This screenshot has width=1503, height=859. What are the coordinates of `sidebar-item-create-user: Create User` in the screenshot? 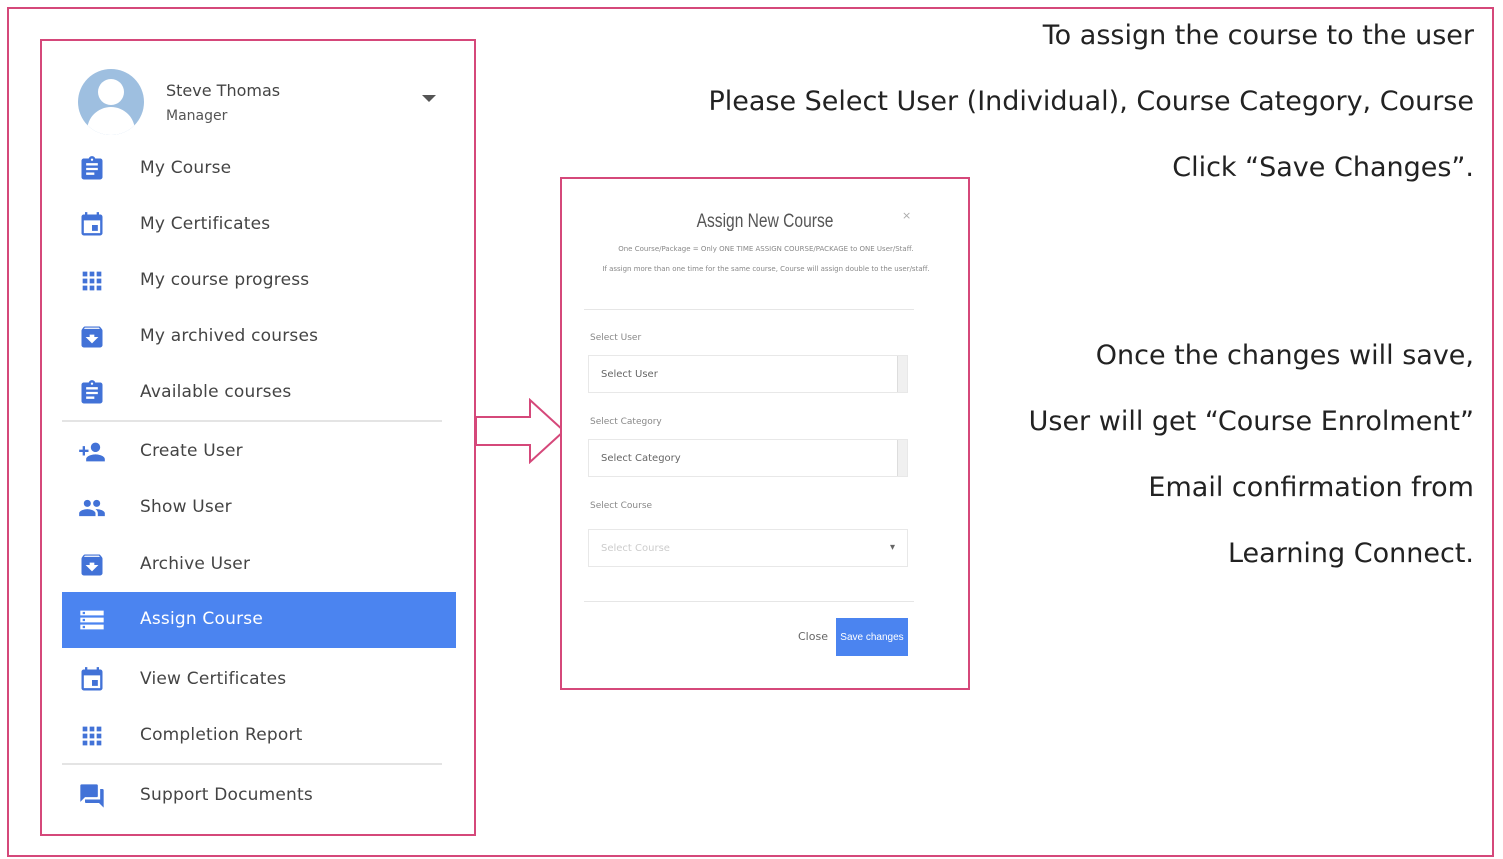 It's located at (259, 452).